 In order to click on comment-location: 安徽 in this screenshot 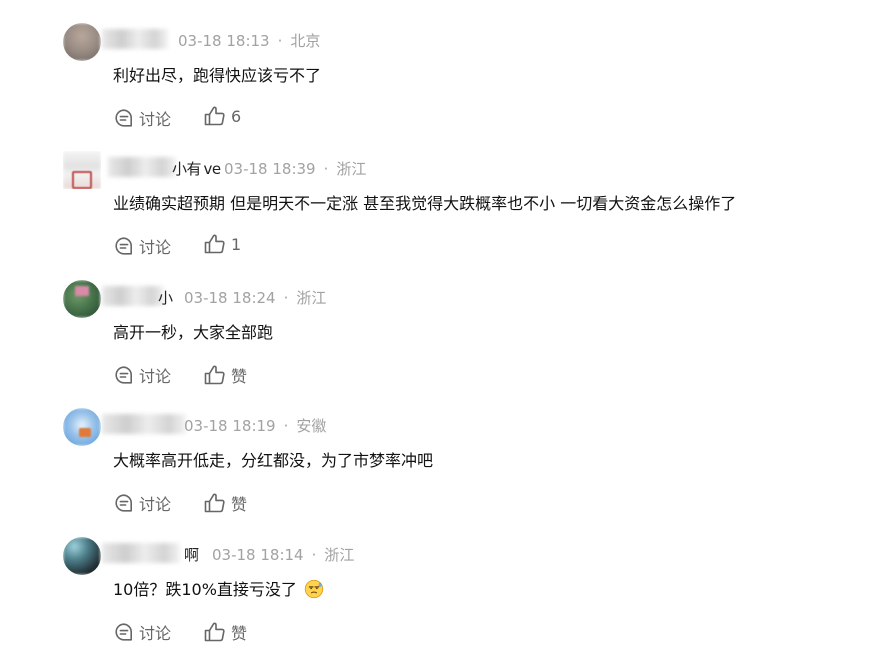, I will do `click(311, 426)`.